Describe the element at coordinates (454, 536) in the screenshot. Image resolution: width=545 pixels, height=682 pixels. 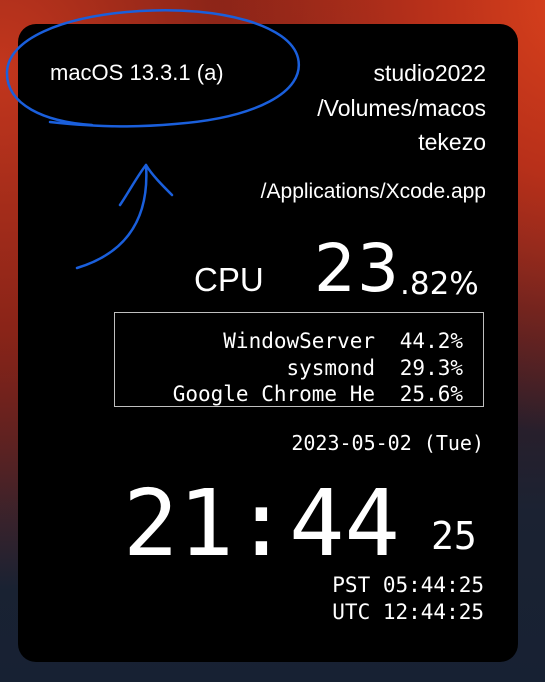
I see `clock-seconds: 25` at that location.